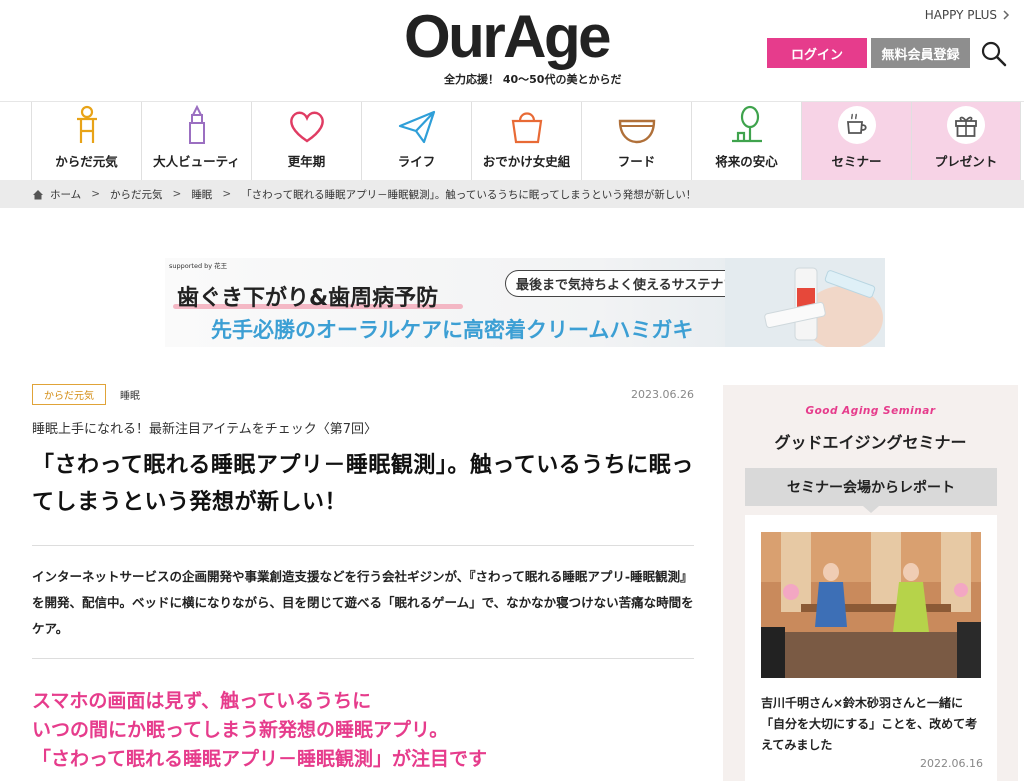 This screenshot has height=781, width=1024. What do you see at coordinates (856, 161) in the screenshot?
I see `nav-label: セミナー` at bounding box center [856, 161].